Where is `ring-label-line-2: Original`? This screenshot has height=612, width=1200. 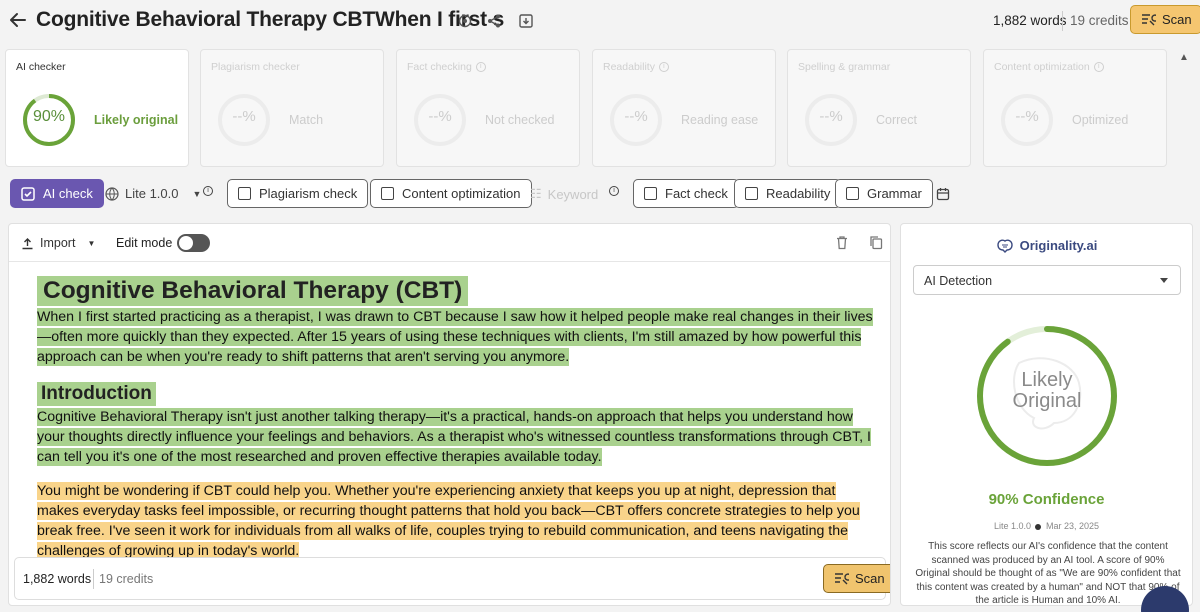
ring-label-line-2: Original is located at coordinates (1047, 401).